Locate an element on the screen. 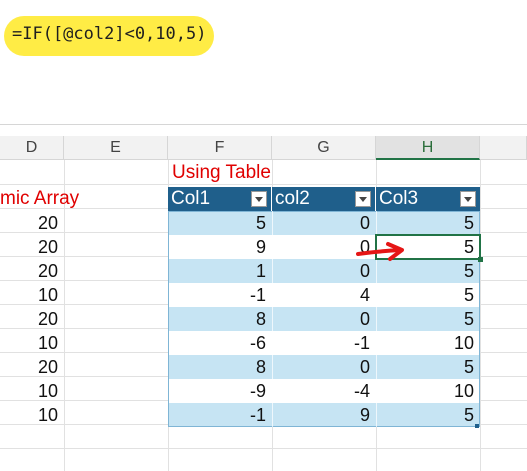 Image resolution: width=527 pixels, height=471 pixels. table-header-label: Col3 is located at coordinates (399, 198).